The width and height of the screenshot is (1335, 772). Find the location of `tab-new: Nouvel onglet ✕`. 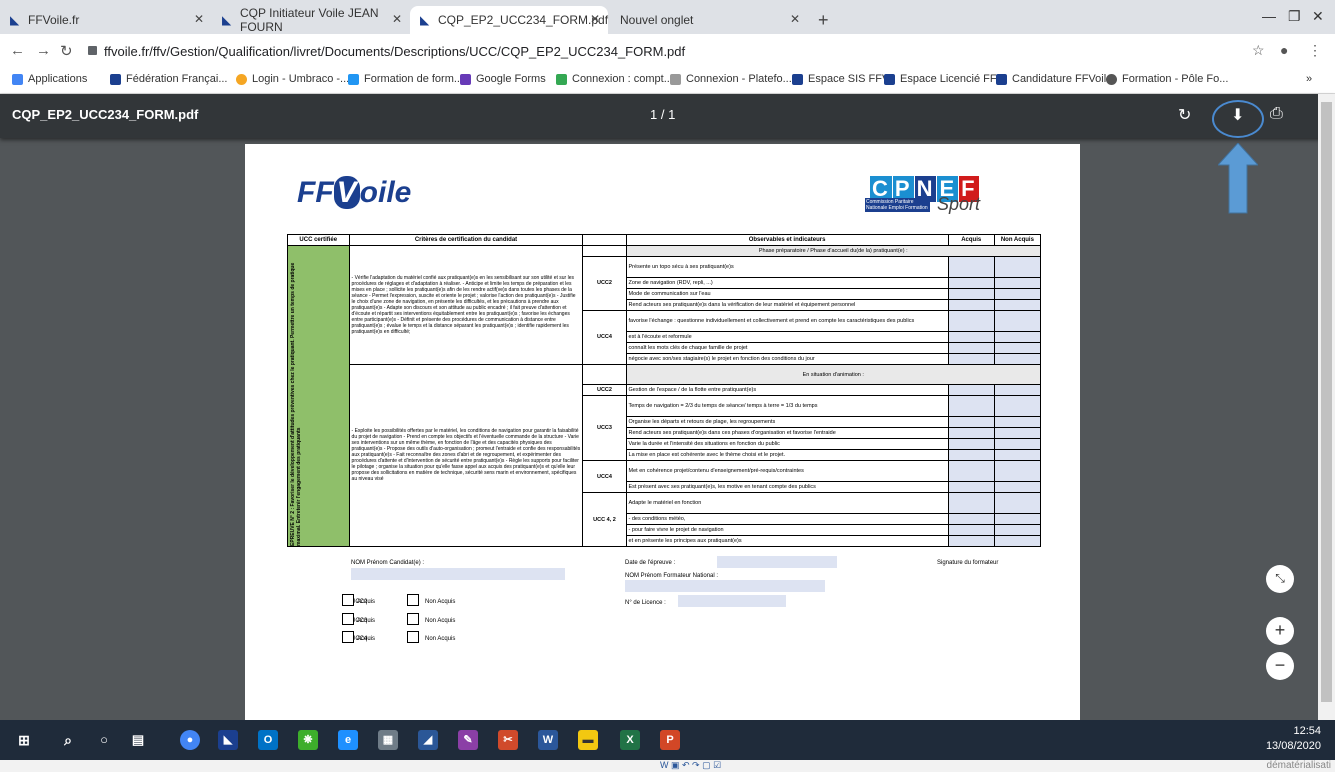

tab-new: Nouvel onglet ✕ is located at coordinates (708, 20).